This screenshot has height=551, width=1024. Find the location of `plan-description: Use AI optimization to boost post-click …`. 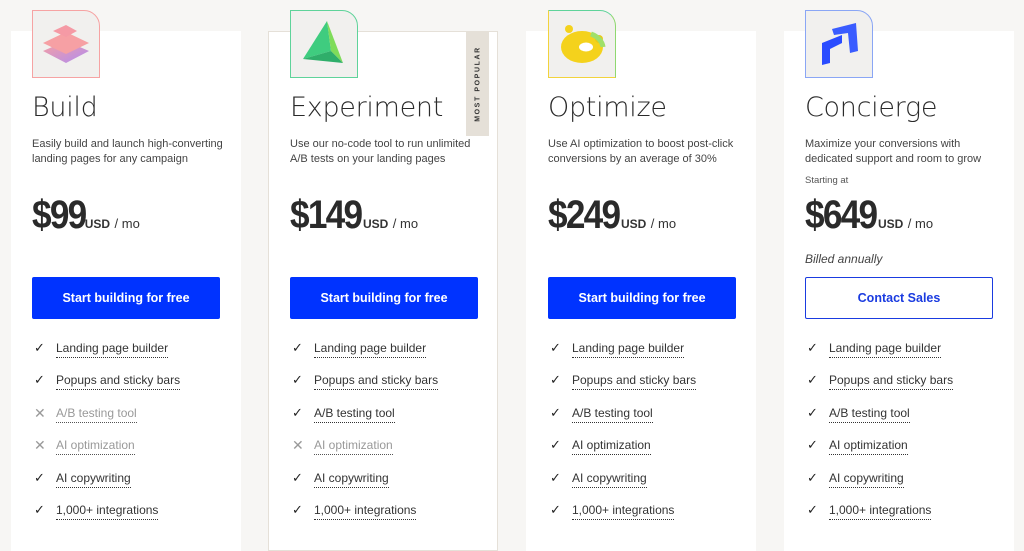

plan-description: Use AI optimization to boost post-click … is located at coordinates (641, 151).